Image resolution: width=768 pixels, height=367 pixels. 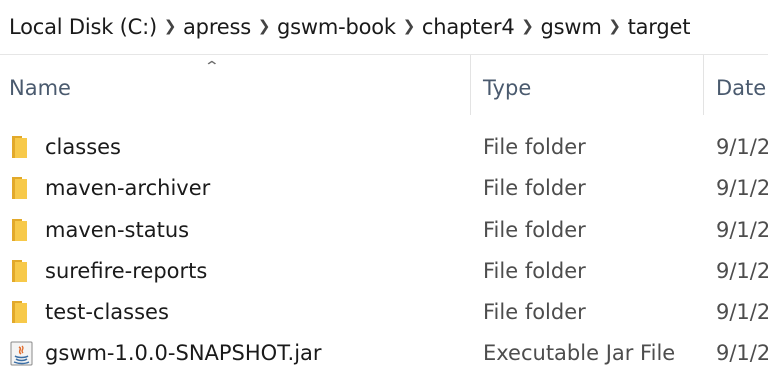 What do you see at coordinates (384, 271) in the screenshot?
I see `list-item: surefire-reports File folder 9/1/2` at bounding box center [384, 271].